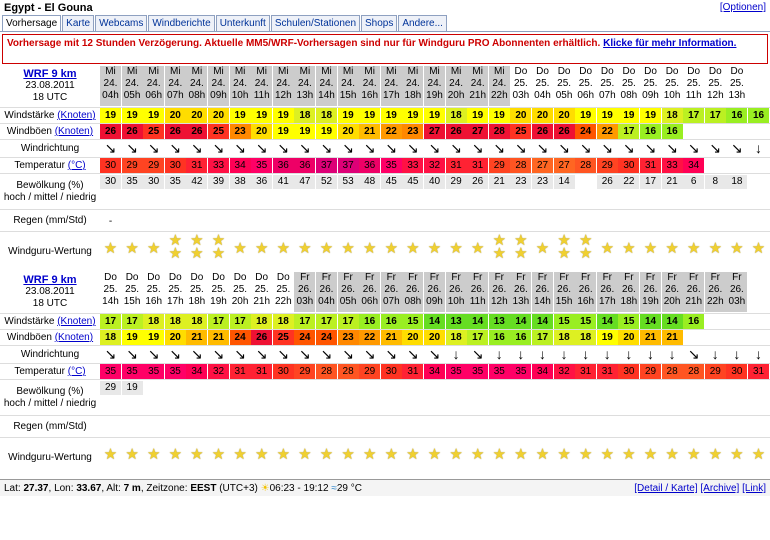  Describe the element at coordinates (413, 182) in the screenshot. I see `cloud-cell: 45` at that location.